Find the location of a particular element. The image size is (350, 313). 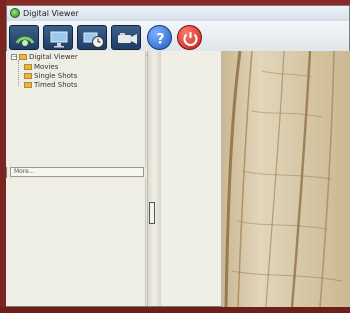

record-button is located at coordinates (24, 37).